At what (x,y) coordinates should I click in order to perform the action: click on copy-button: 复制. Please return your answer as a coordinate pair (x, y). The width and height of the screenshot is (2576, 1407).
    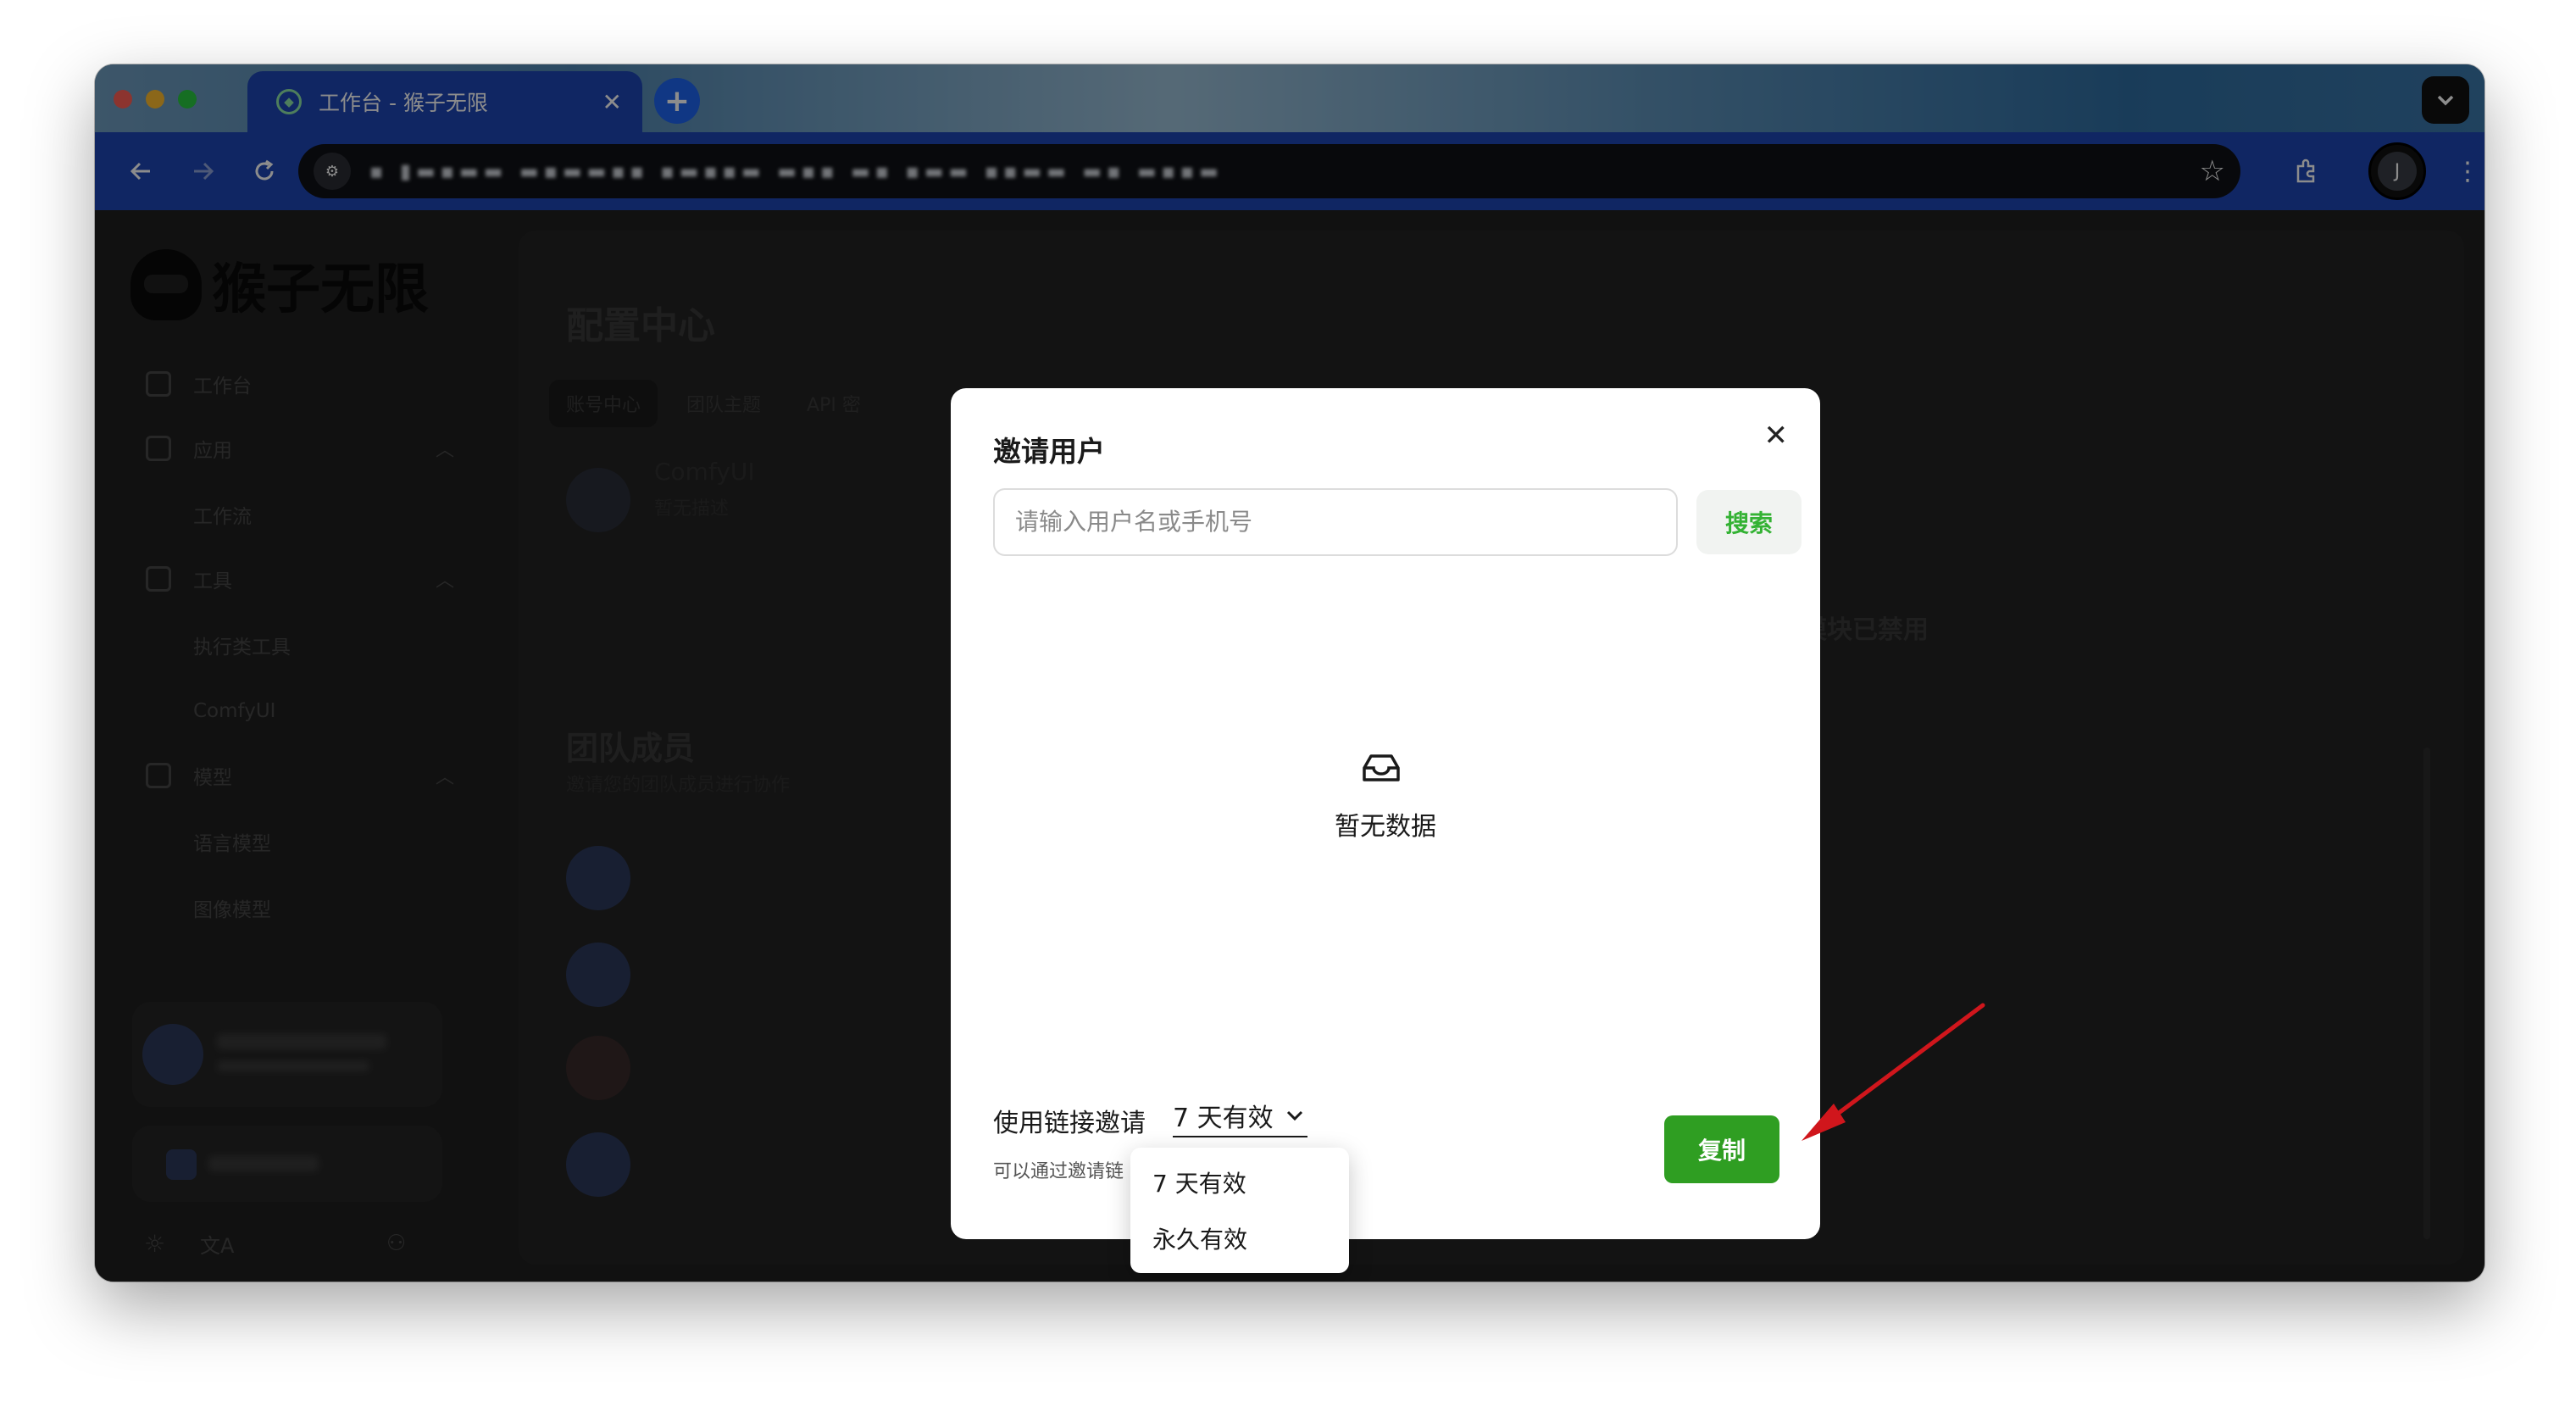
    Looking at the image, I should click on (1721, 1149).